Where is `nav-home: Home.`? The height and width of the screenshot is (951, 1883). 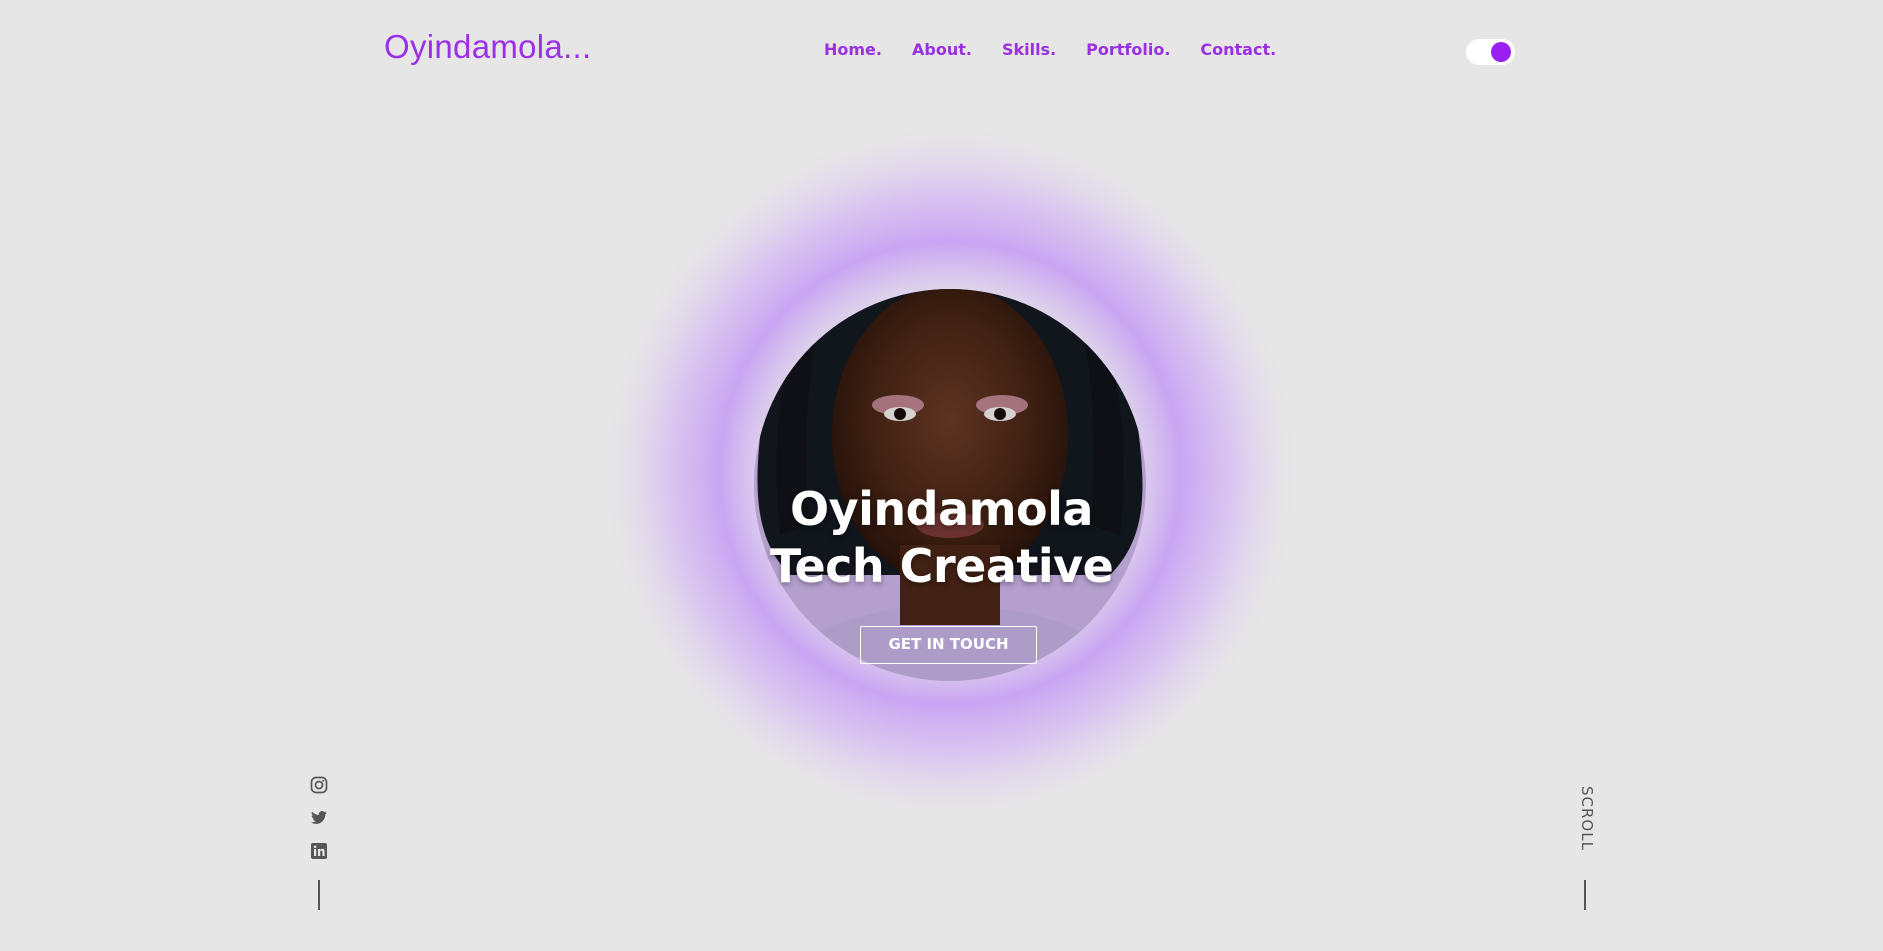
nav-home: Home. is located at coordinates (853, 49).